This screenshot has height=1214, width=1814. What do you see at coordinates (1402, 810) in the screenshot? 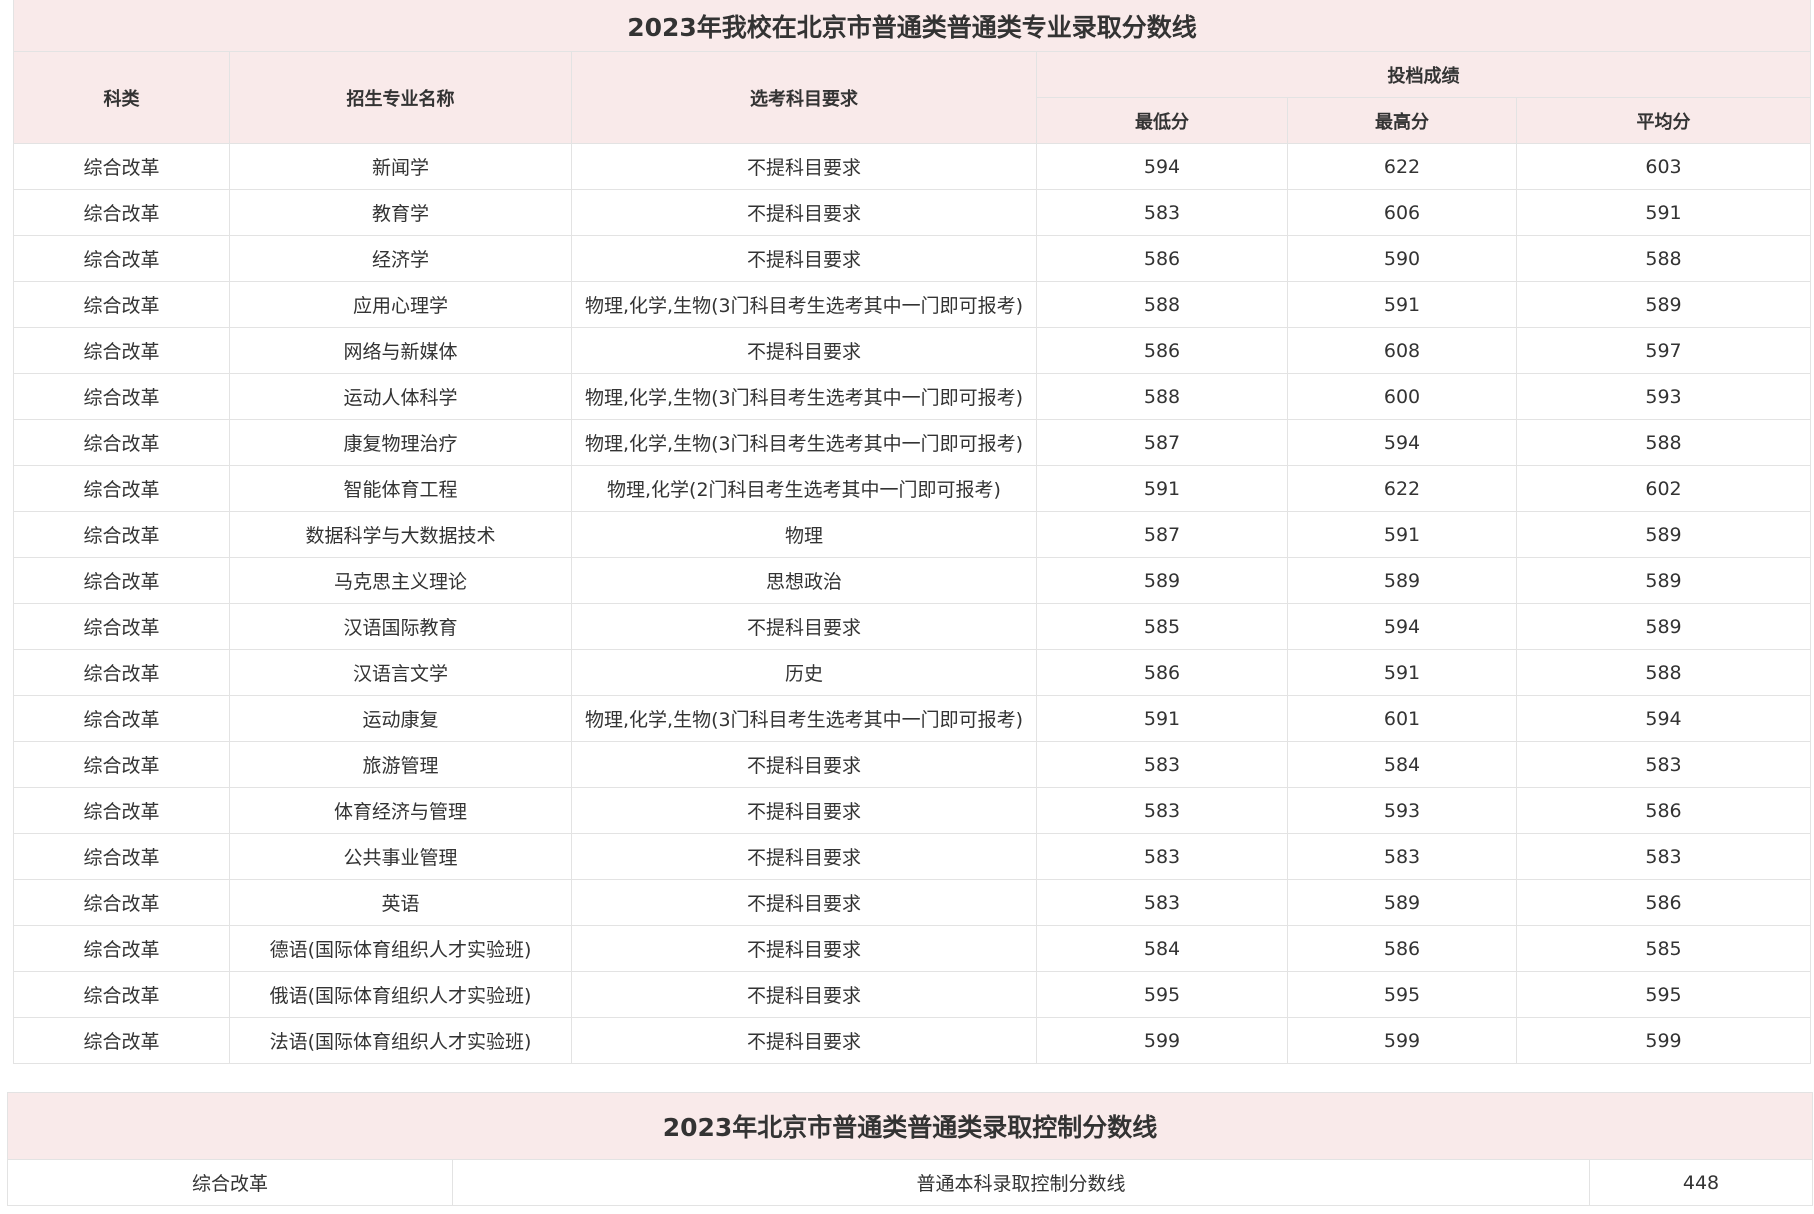
I see `cell-max-score: 593` at bounding box center [1402, 810].